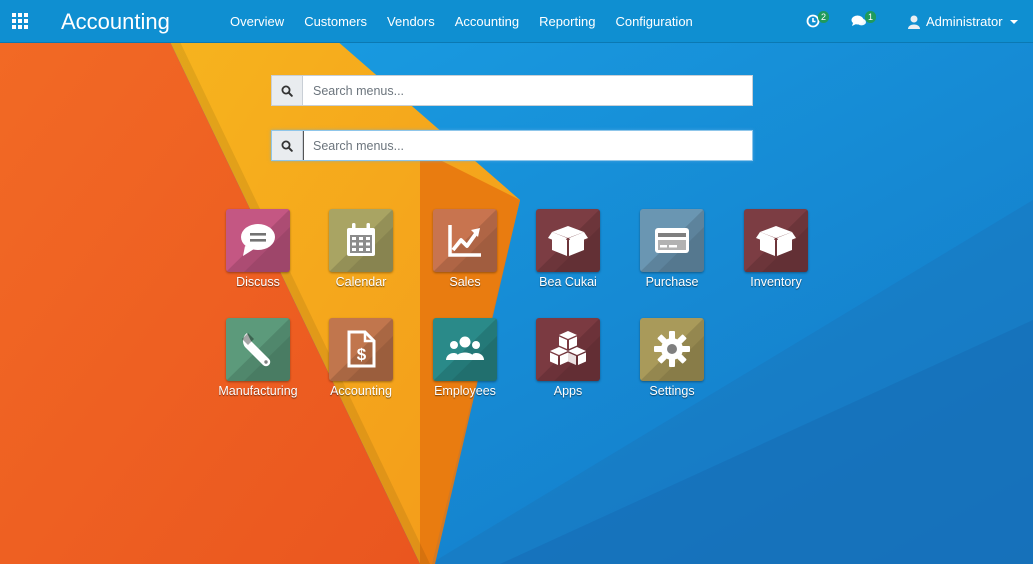 This screenshot has width=1033, height=564. I want to click on app-accounting: $ Accounting, so click(361, 368).